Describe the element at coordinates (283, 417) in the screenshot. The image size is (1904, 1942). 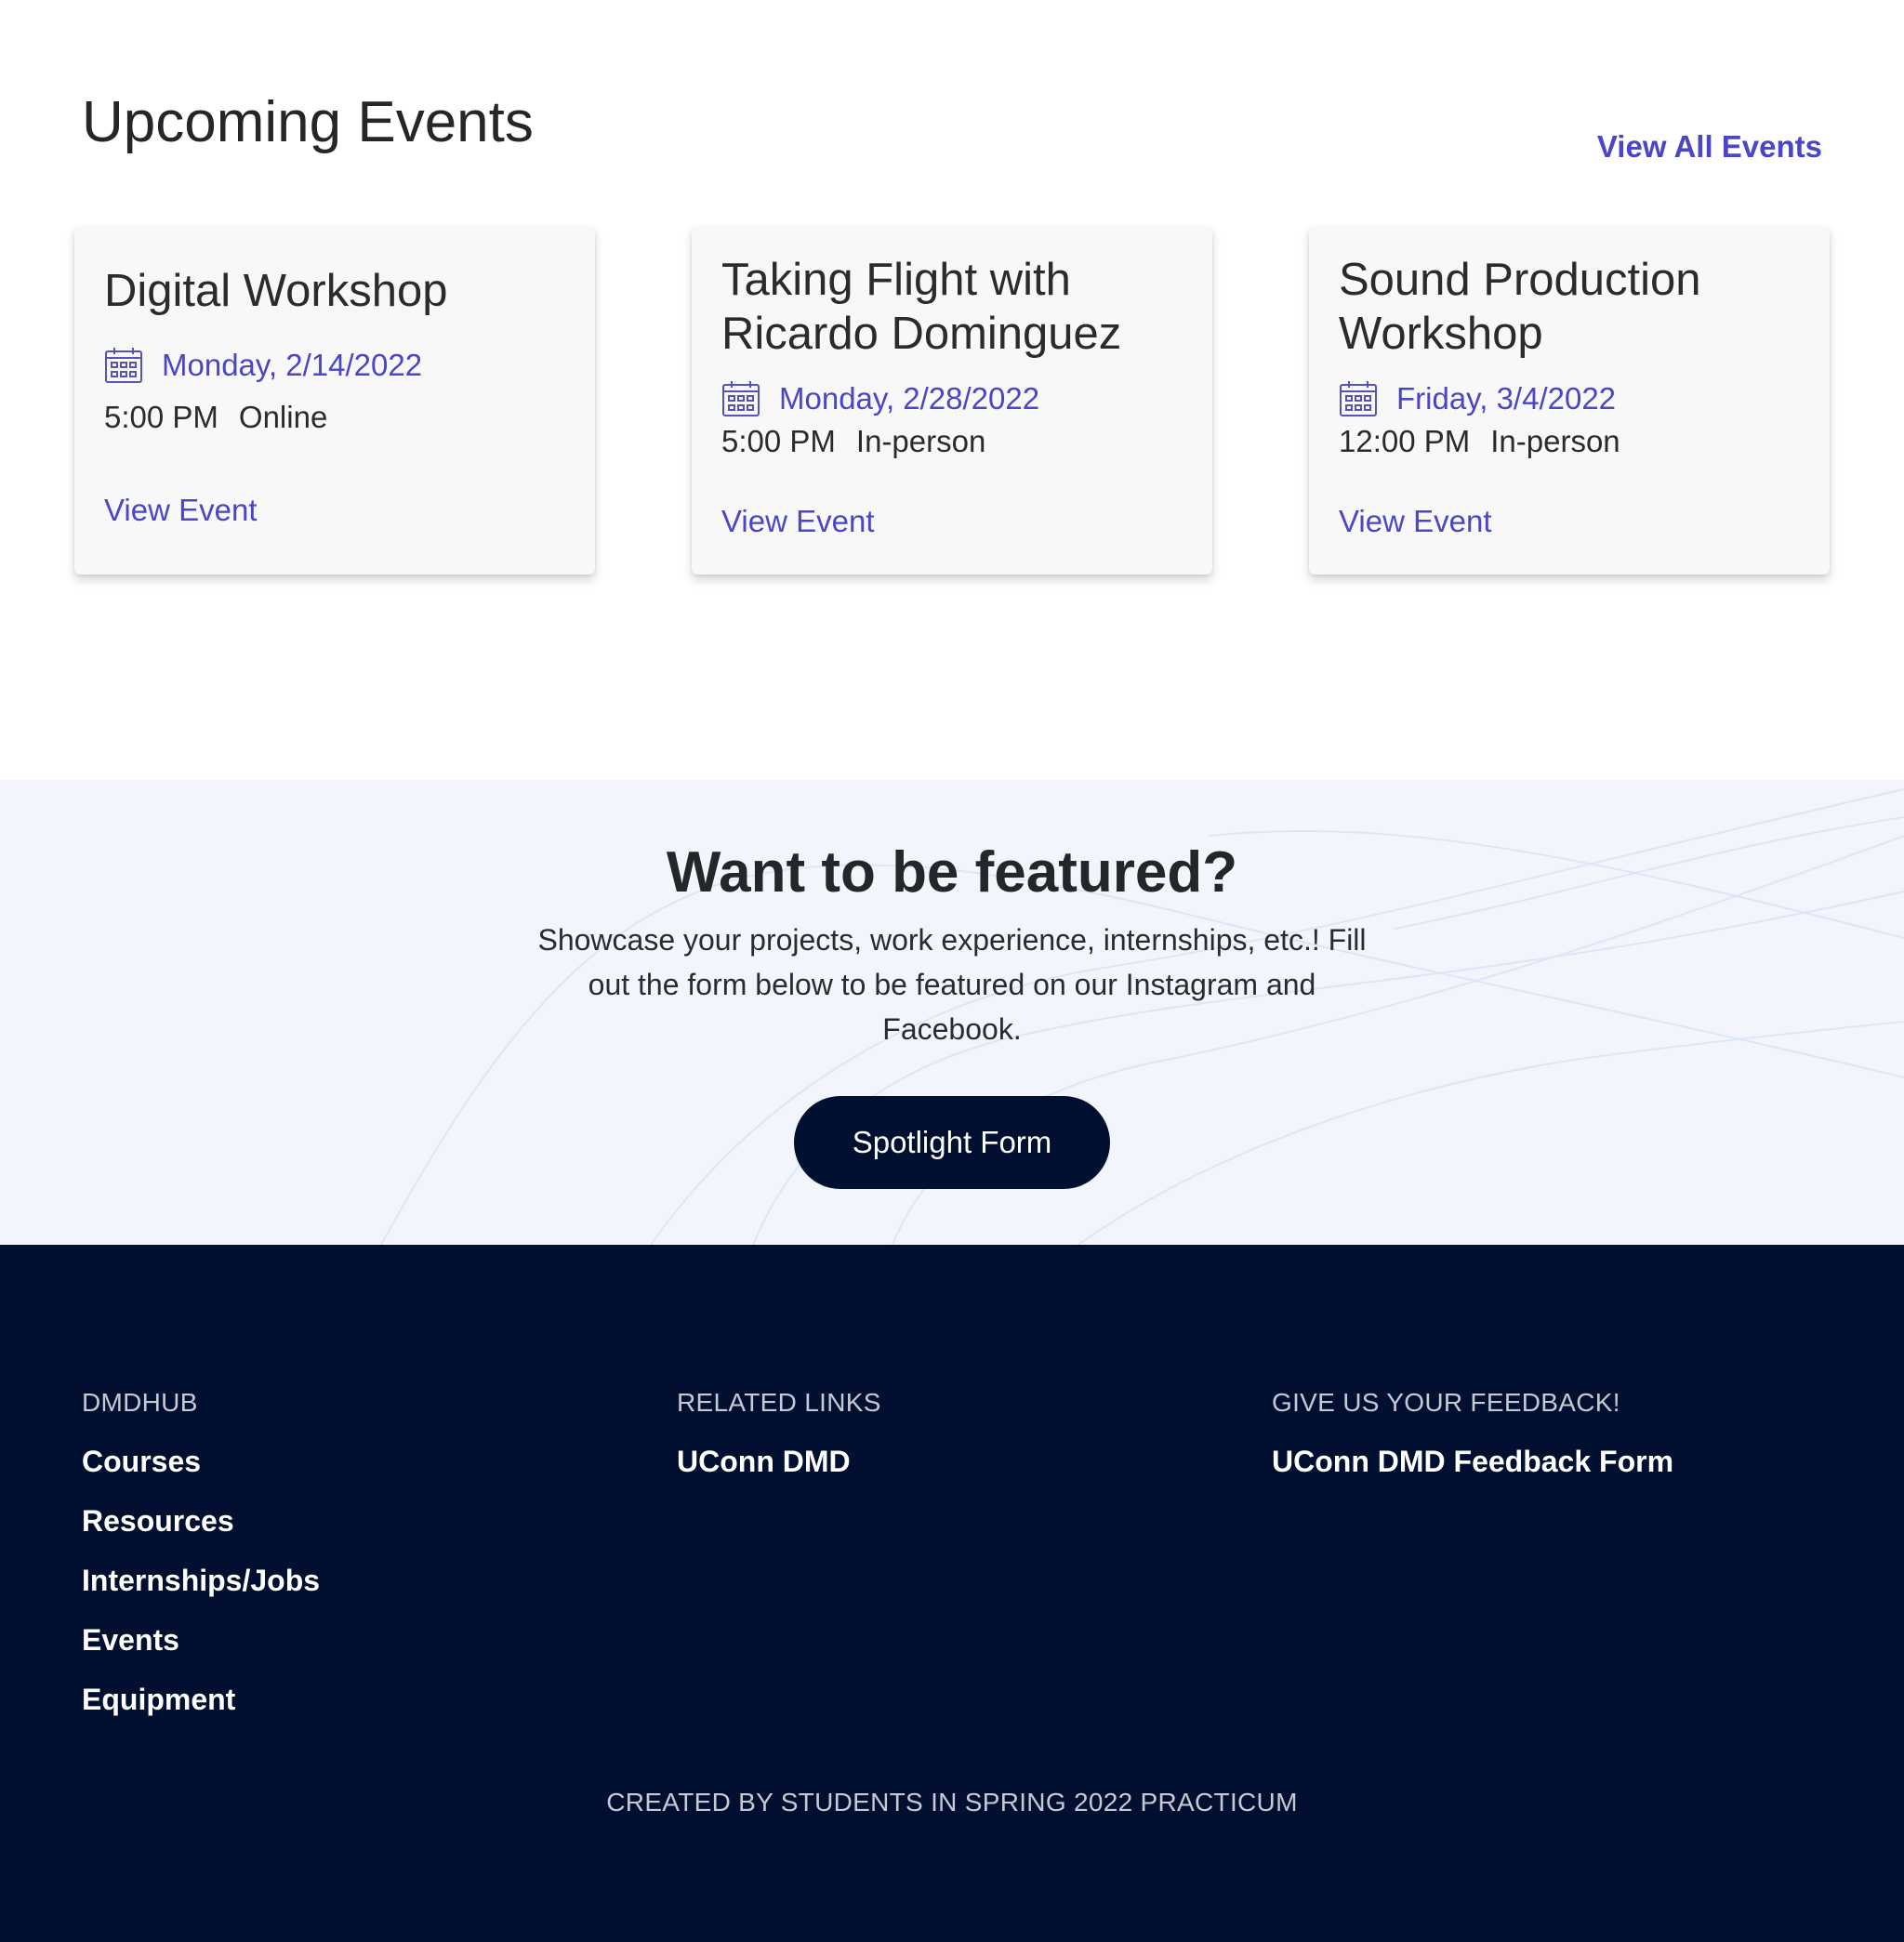
I see `event-location: Online` at that location.